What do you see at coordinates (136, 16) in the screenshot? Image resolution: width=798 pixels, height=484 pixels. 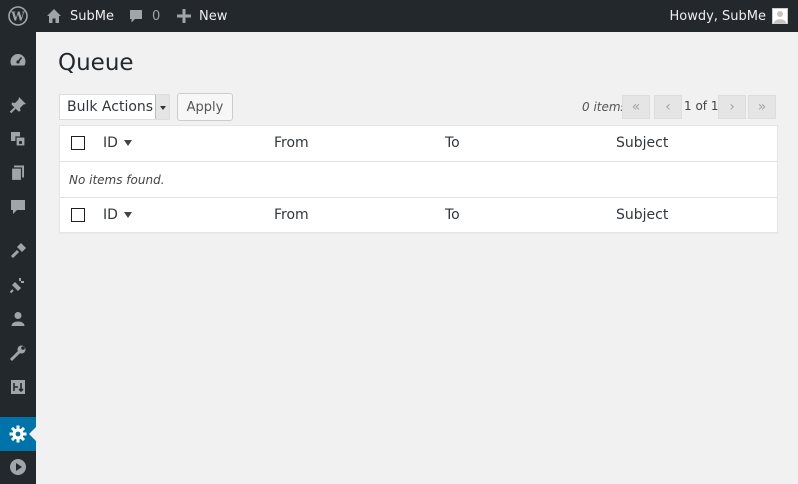 I see `comment-bubble-icon` at bounding box center [136, 16].